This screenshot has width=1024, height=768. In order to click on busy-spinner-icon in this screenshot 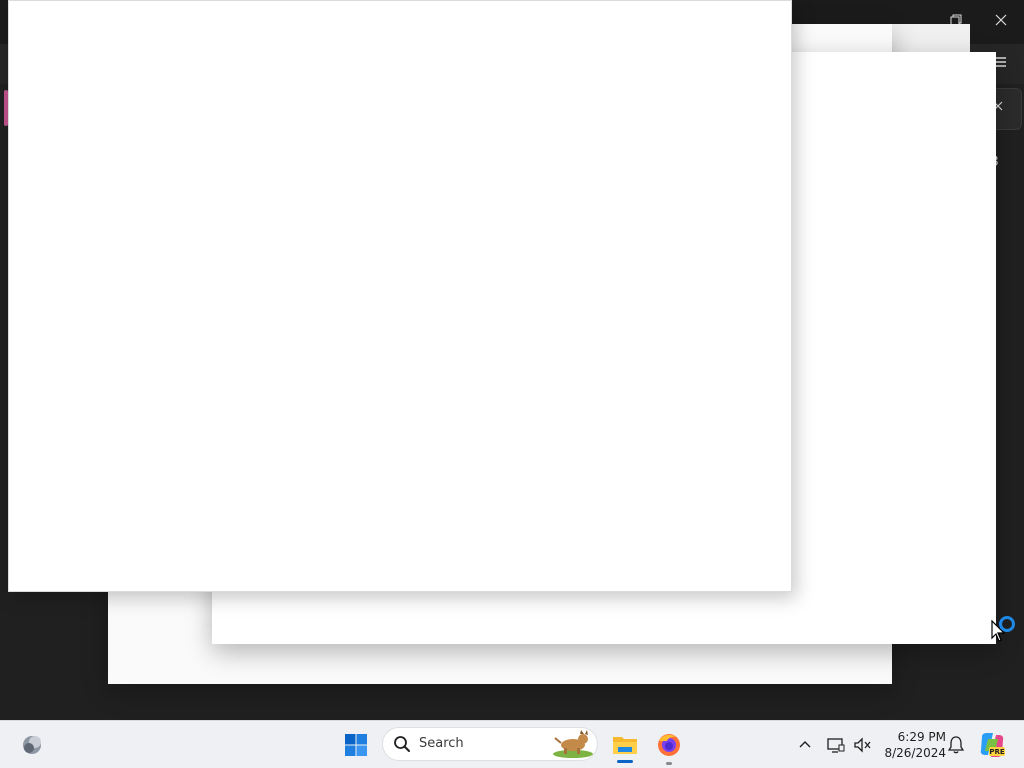, I will do `click(1007, 624)`.